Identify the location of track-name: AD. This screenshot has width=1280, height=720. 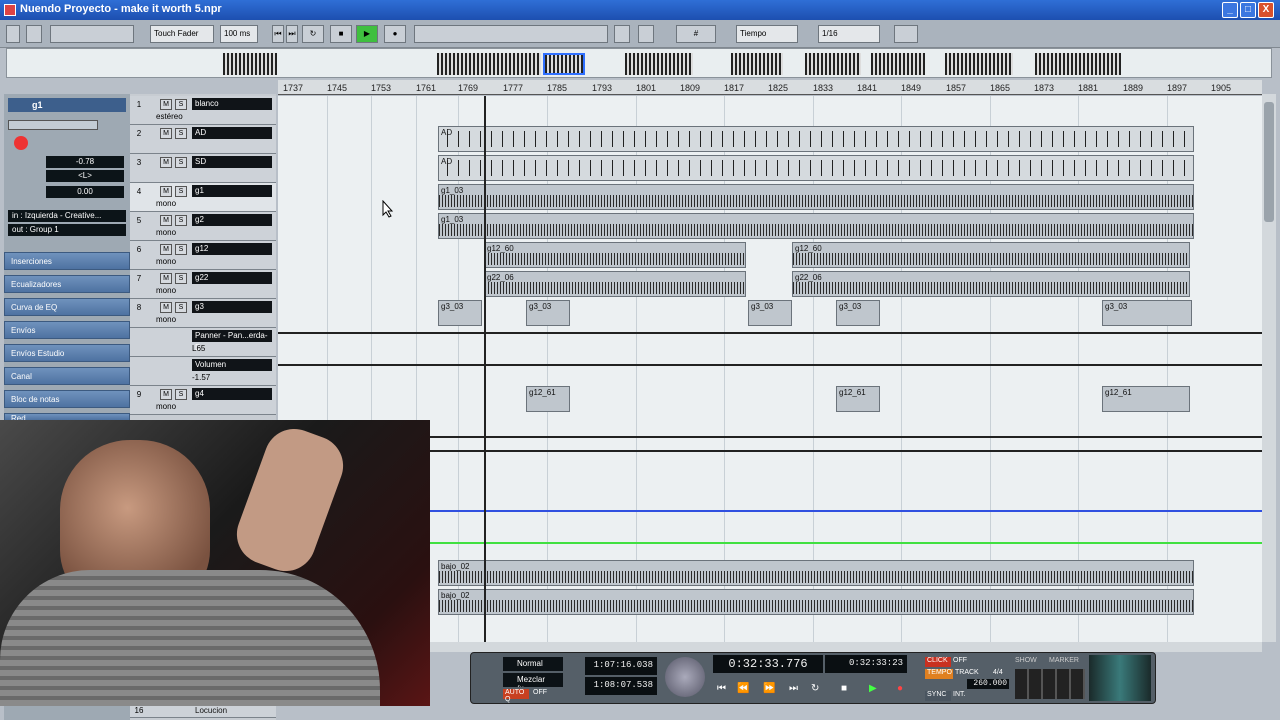
(232, 133).